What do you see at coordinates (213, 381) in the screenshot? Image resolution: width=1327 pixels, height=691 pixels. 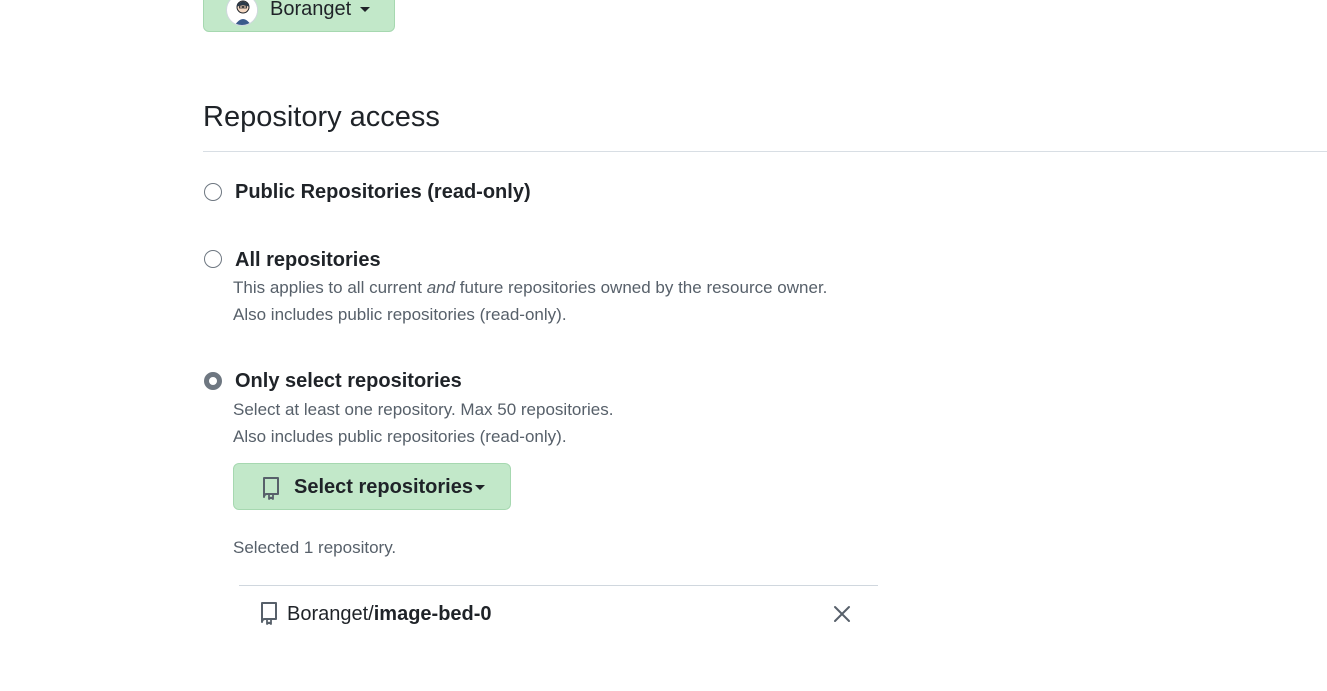 I see `radio-only-select-repositories` at bounding box center [213, 381].